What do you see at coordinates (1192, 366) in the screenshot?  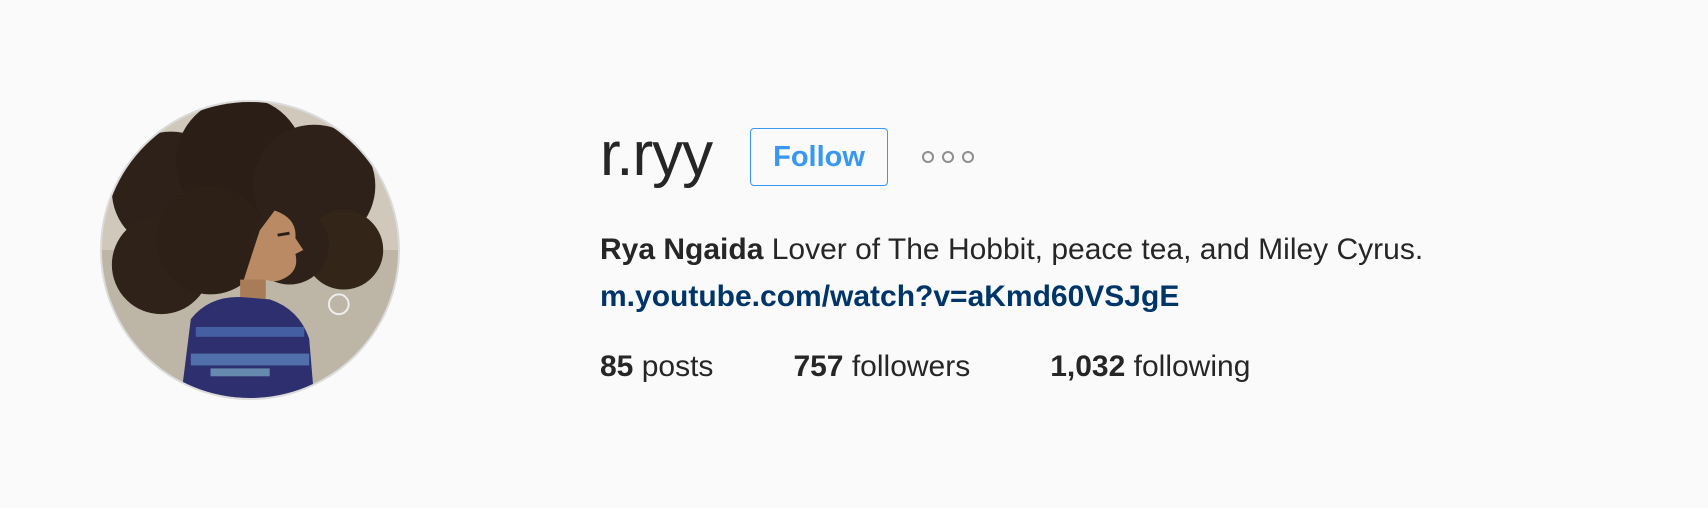 I see `stat-label: following` at bounding box center [1192, 366].